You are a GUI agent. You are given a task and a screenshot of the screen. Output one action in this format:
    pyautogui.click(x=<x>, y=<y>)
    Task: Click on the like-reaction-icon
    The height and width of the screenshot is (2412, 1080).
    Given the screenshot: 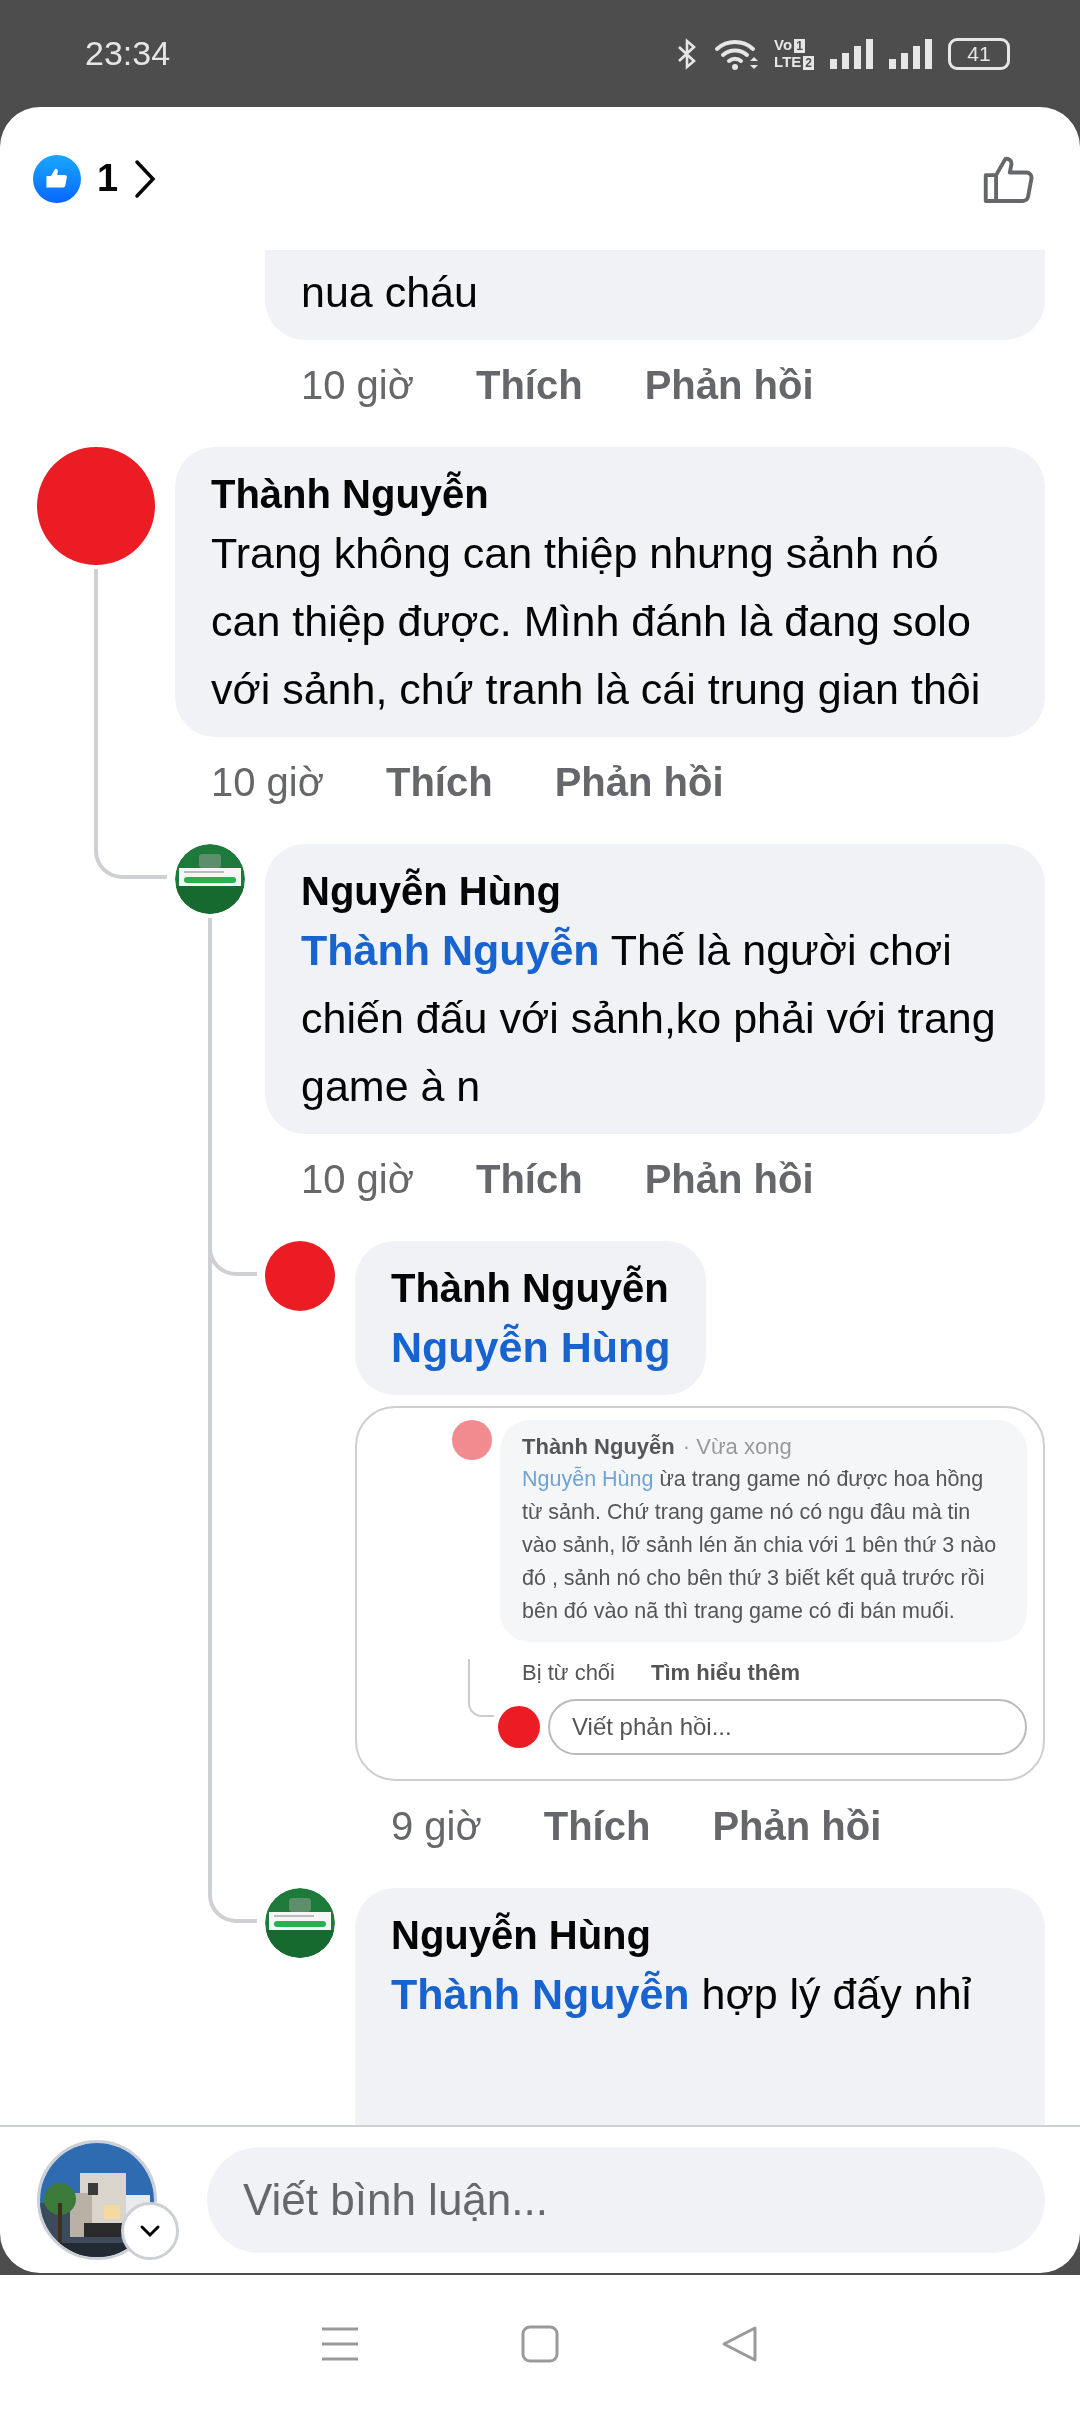 What is the action you would take?
    pyautogui.click(x=57, y=178)
    